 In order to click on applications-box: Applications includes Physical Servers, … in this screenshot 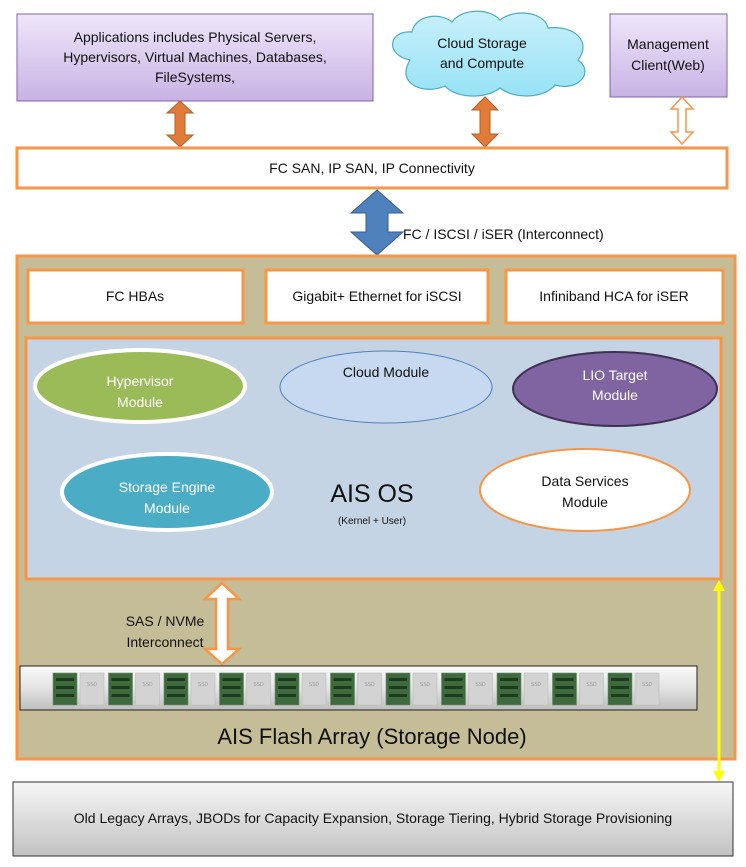, I will do `click(195, 57)`.